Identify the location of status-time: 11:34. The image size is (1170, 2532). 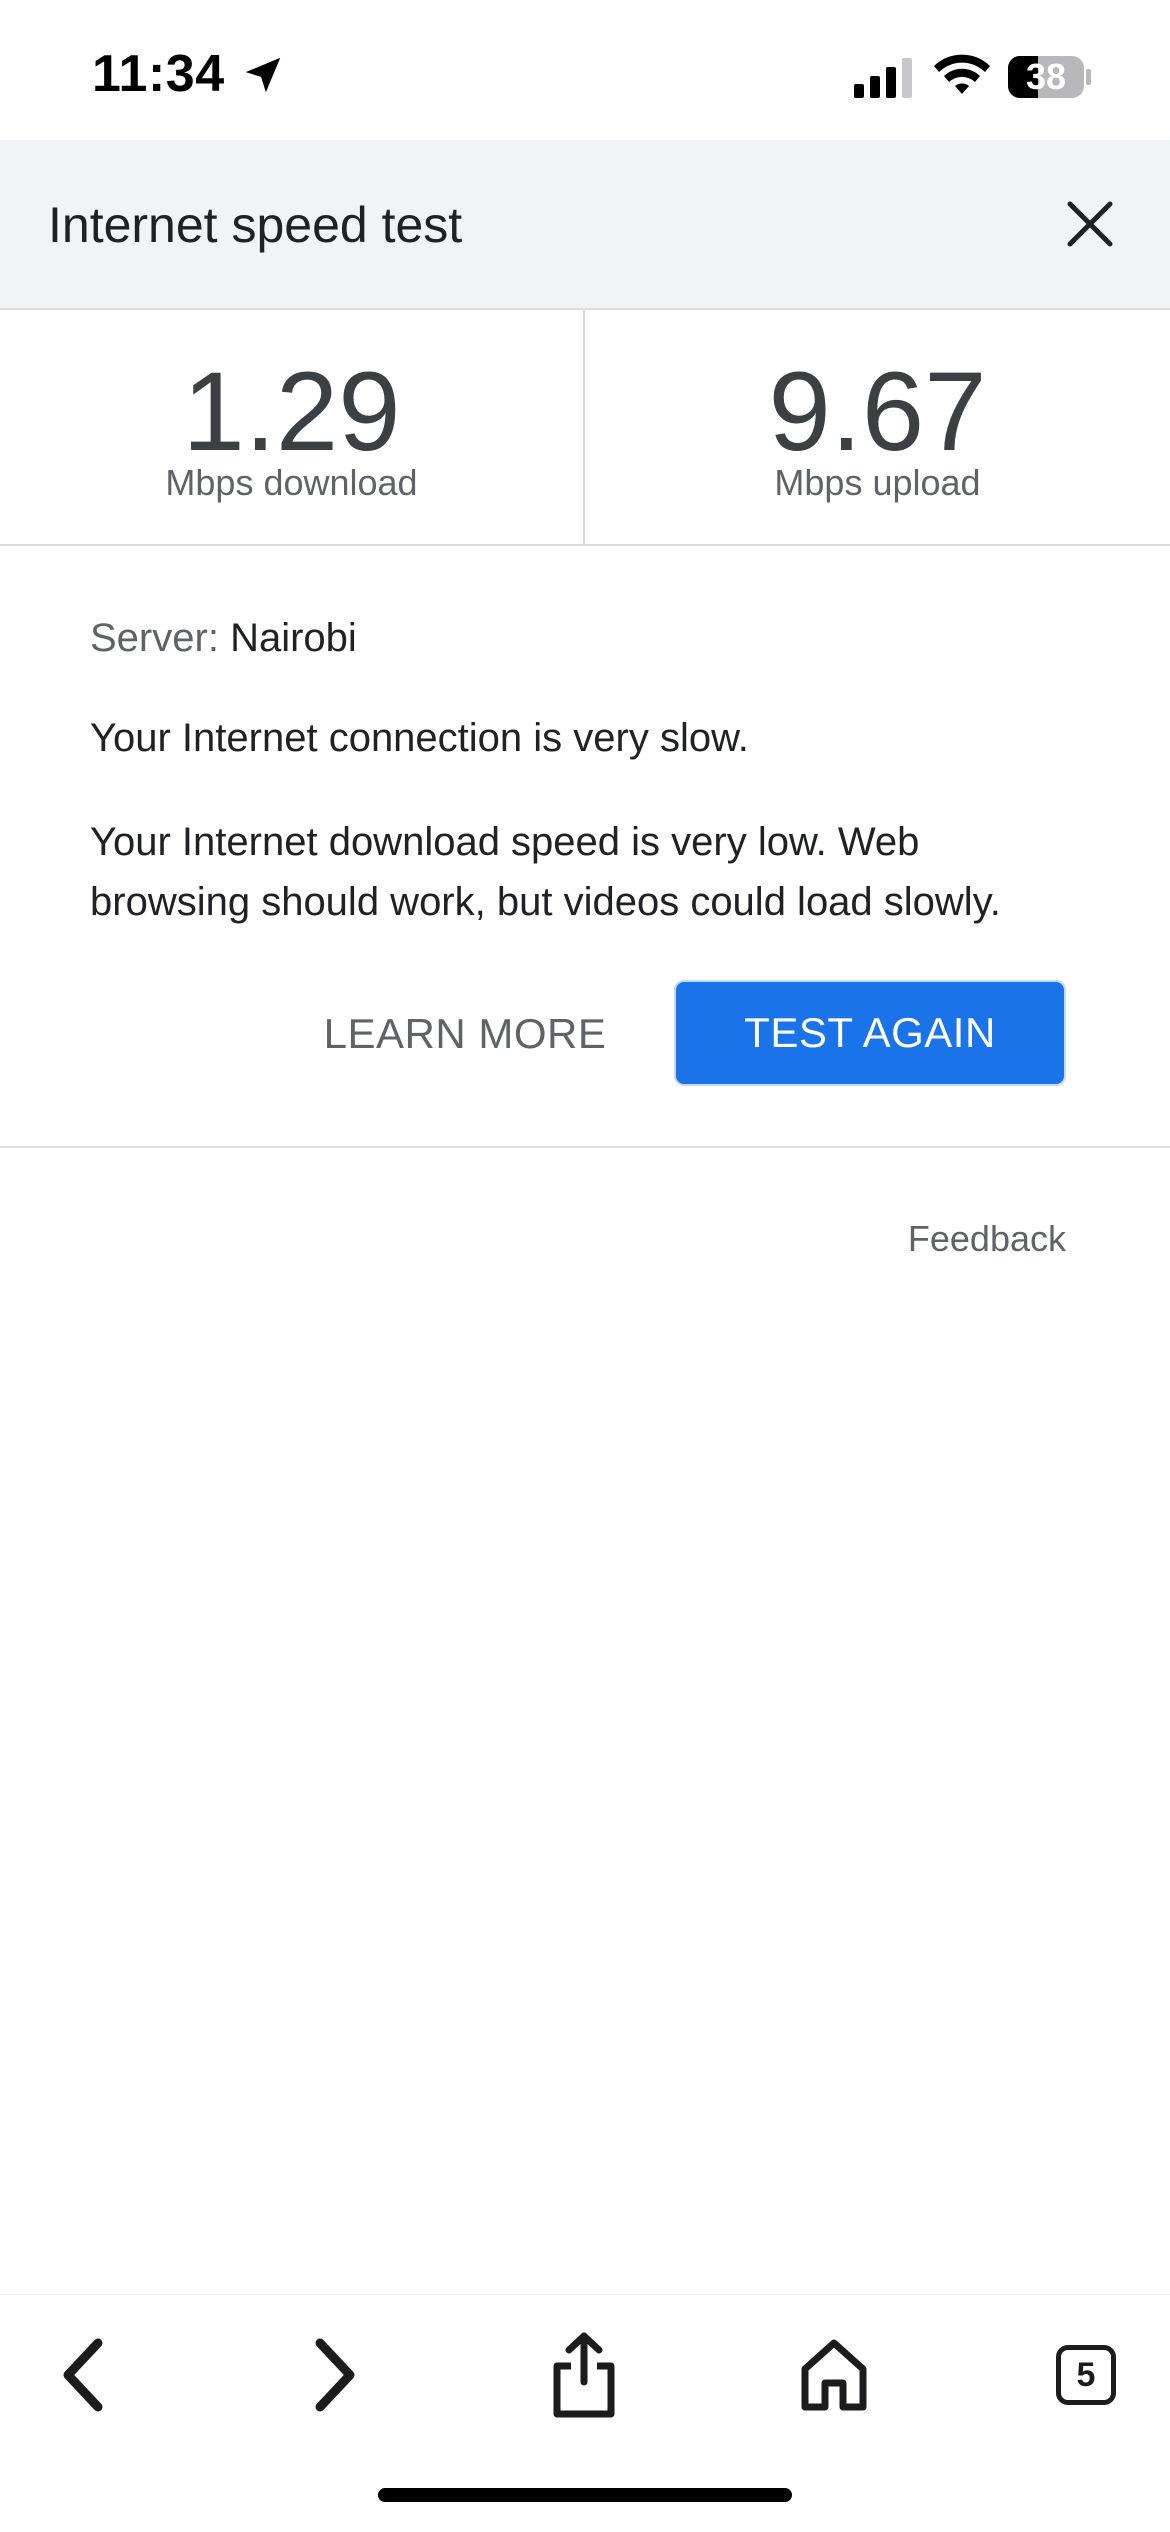
(158, 74).